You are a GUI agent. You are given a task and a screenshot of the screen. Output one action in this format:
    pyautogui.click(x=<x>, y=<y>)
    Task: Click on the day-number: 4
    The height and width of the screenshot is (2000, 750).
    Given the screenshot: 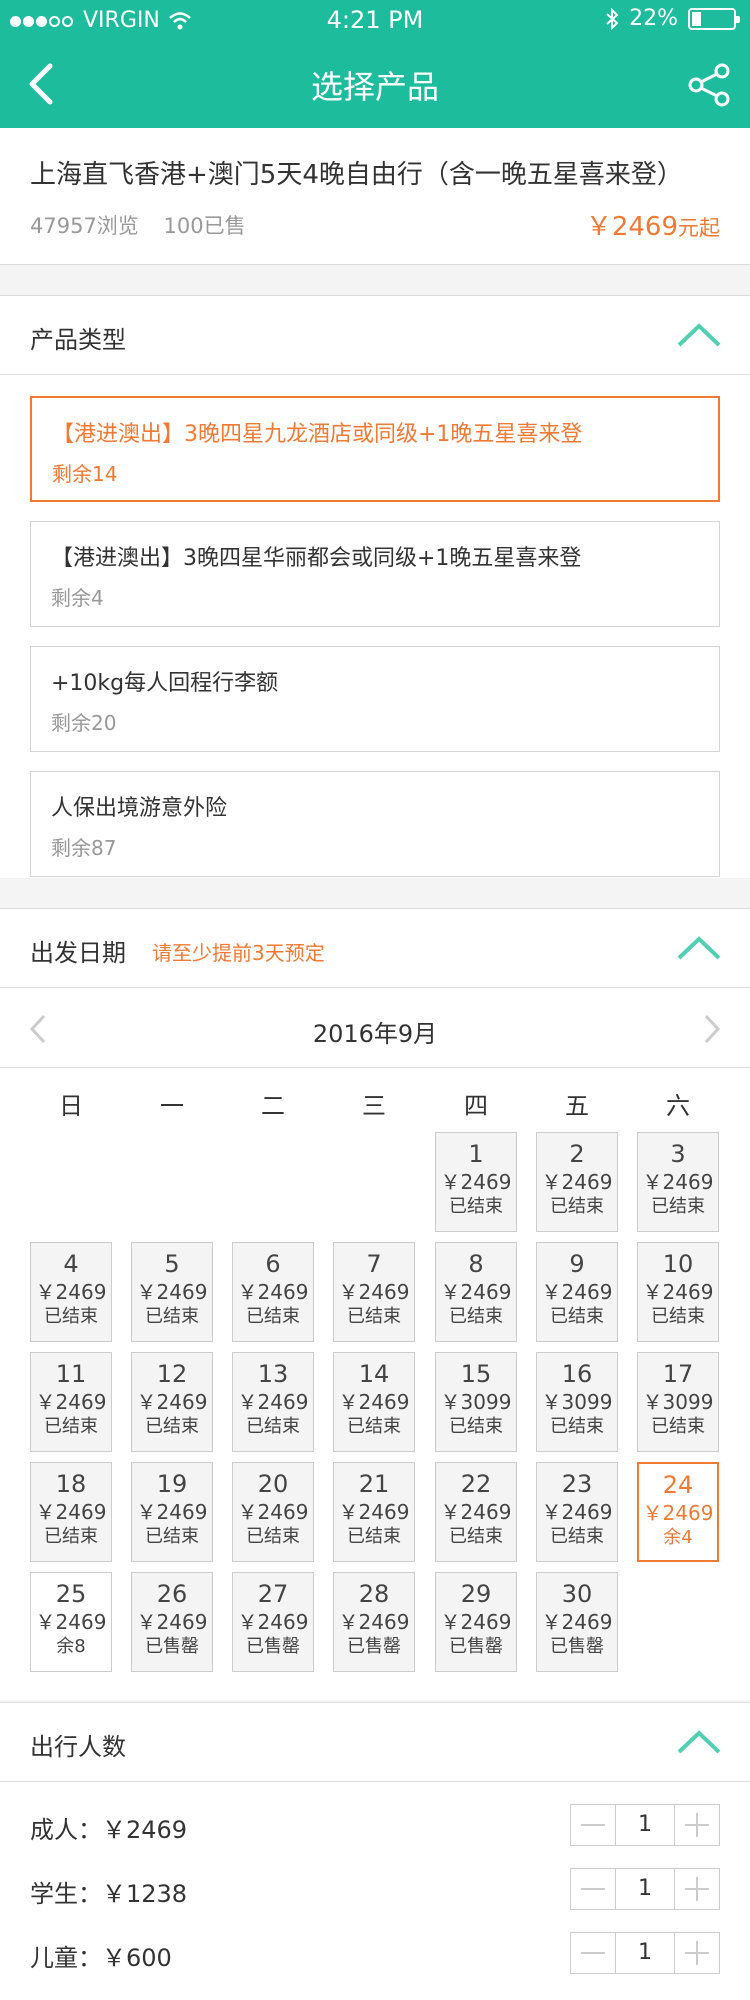 What is the action you would take?
    pyautogui.click(x=71, y=1264)
    